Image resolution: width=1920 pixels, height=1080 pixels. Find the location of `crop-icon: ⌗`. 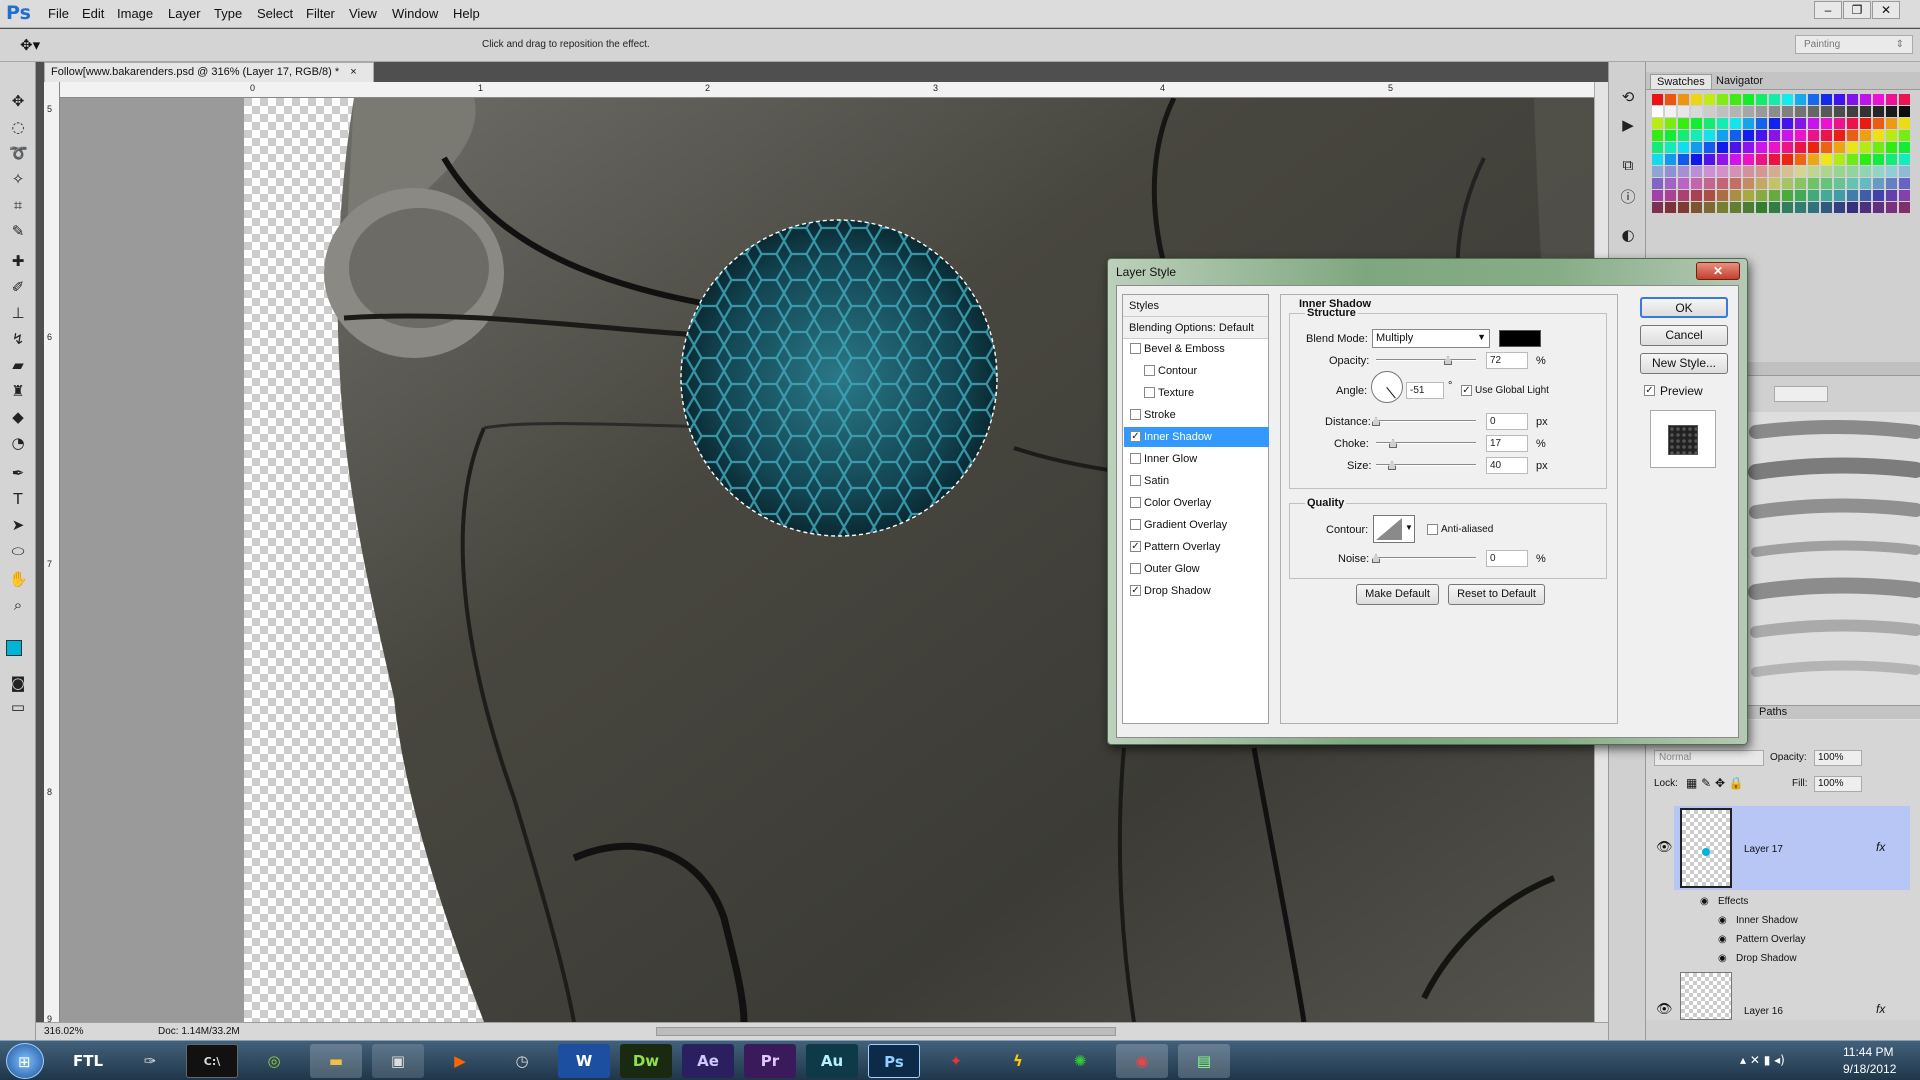

crop-icon: ⌗ is located at coordinates (18, 205).